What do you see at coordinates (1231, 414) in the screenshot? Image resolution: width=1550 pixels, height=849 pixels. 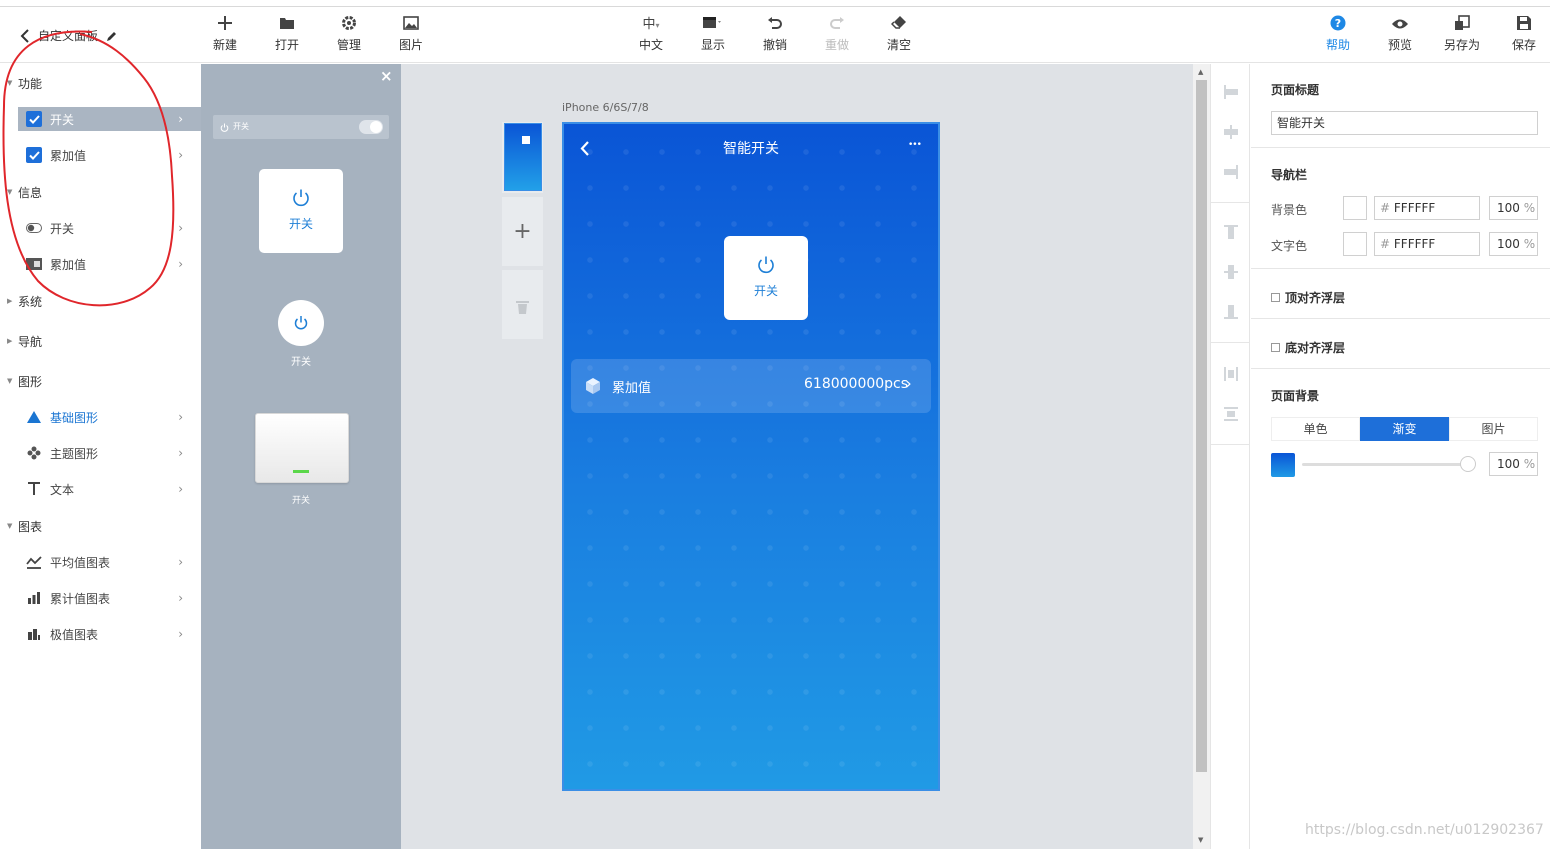 I see `distribute-v-icon` at bounding box center [1231, 414].